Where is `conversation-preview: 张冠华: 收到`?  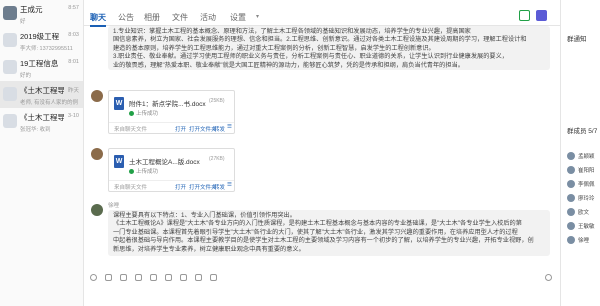 conversation-preview: 张冠华: 收到 is located at coordinates (35, 130).